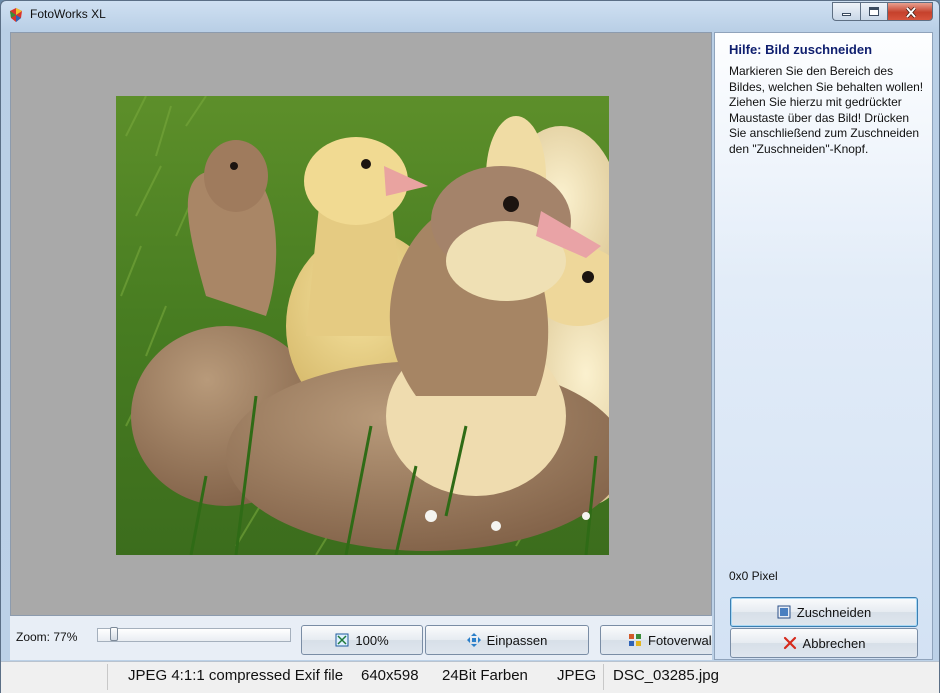 Image resolution: width=940 pixels, height=693 pixels. I want to click on minimize-icon, so click(846, 14).